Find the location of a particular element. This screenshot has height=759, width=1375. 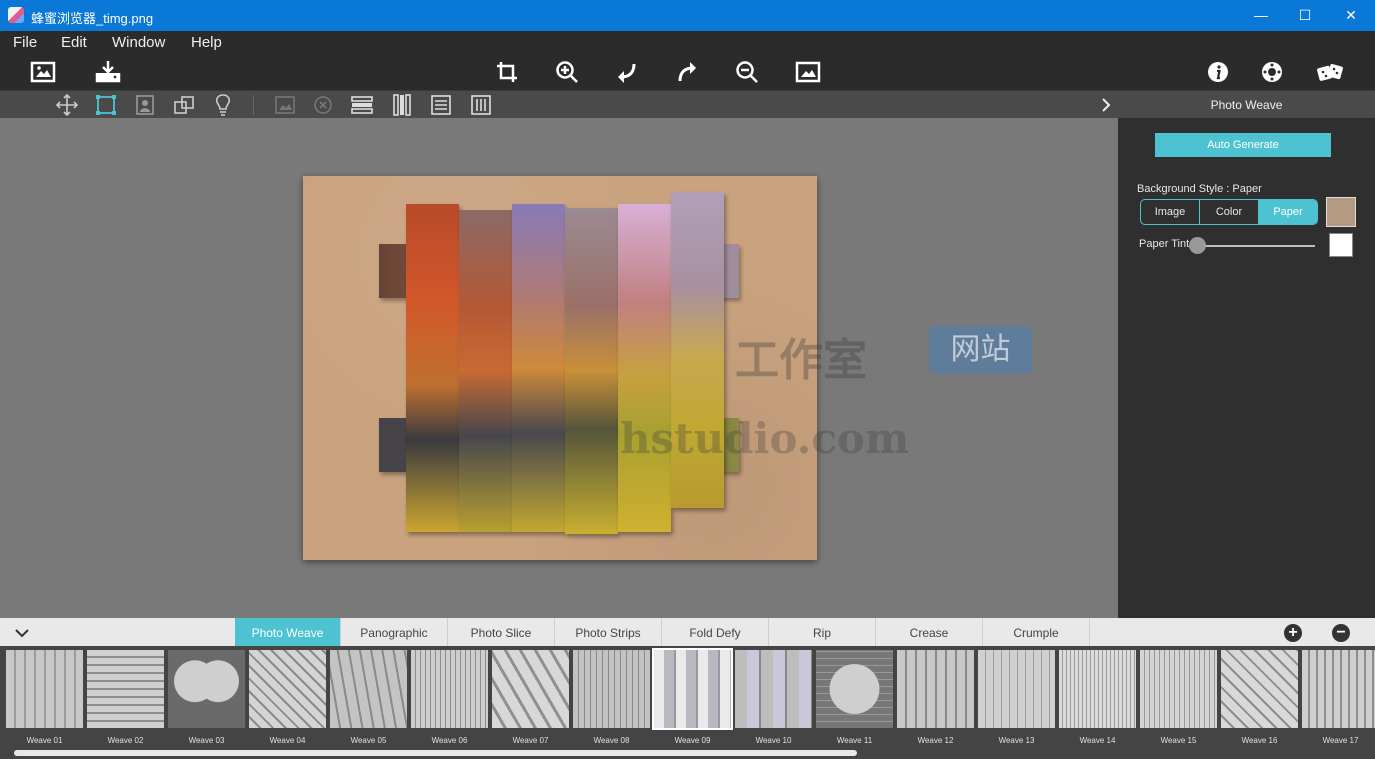

preset-thumbnail-label: Weave 17 is located at coordinates (1340, 740).